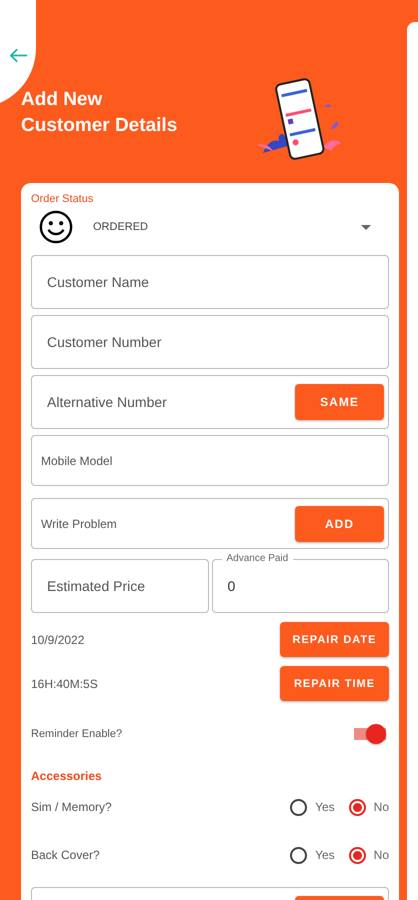 Image resolution: width=418 pixels, height=900 pixels. What do you see at coordinates (339, 402) in the screenshot?
I see `same-button: SAME` at bounding box center [339, 402].